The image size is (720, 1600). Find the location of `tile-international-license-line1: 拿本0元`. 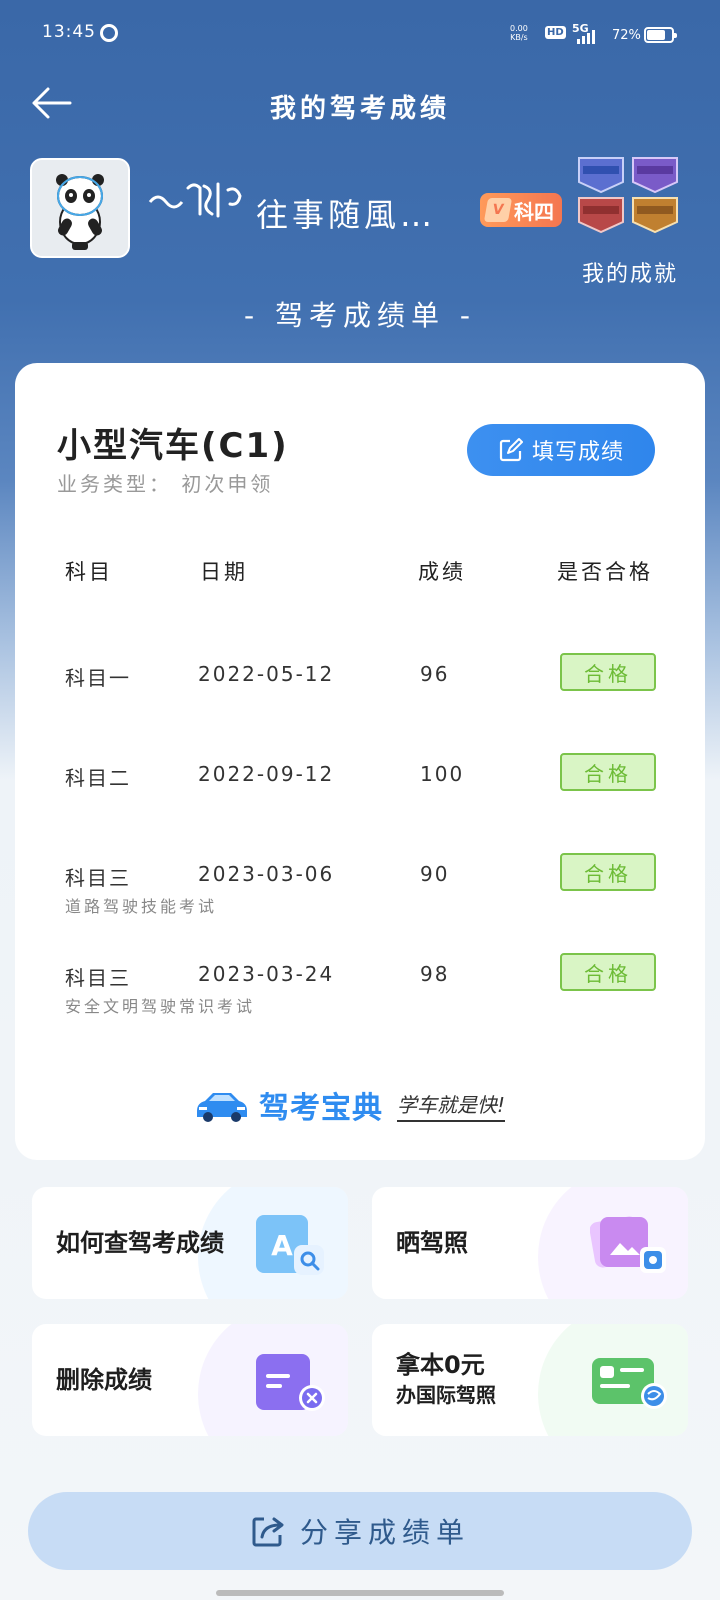

tile-international-license-line1: 拿本0元 is located at coordinates (440, 1365).